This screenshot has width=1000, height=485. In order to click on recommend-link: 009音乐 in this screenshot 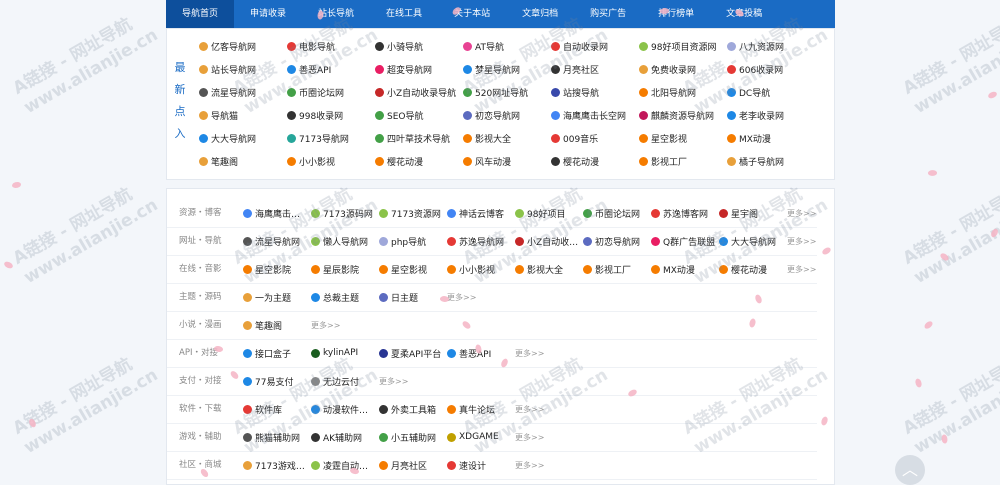, I will do `click(595, 138)`.